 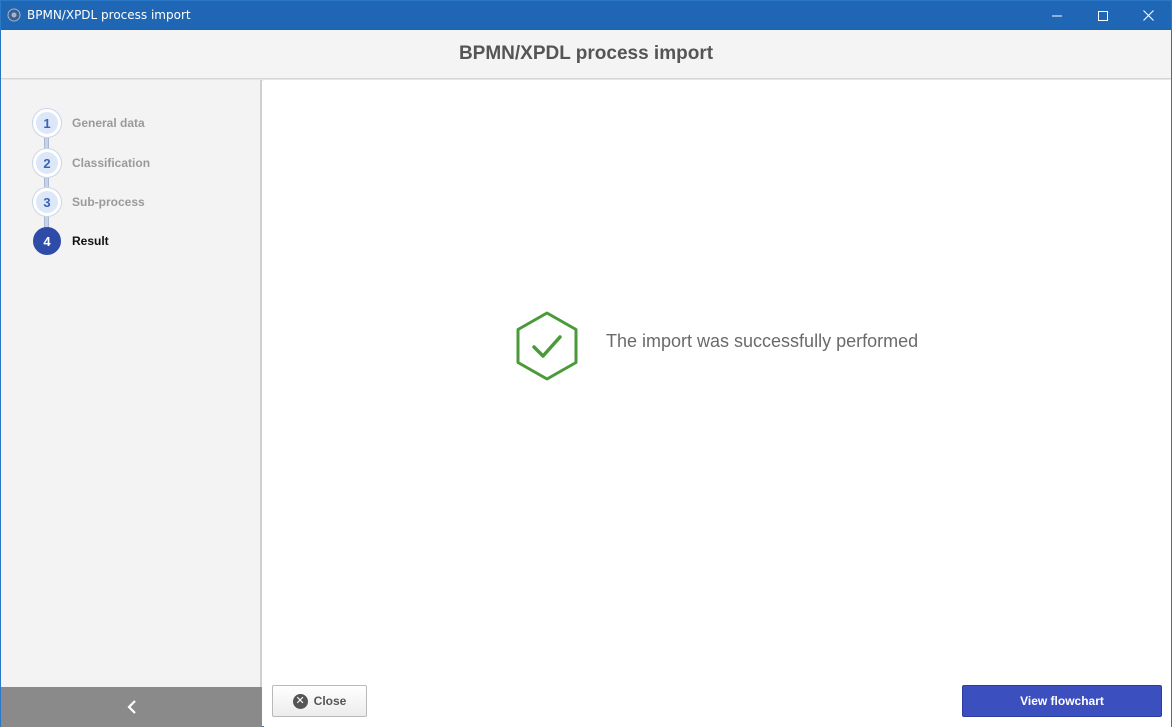 I want to click on window-close-button, so click(x=1148, y=15).